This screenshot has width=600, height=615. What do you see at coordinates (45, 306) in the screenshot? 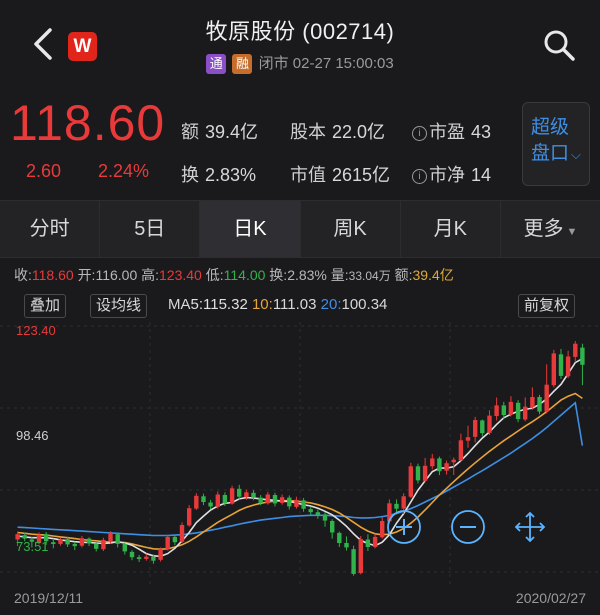
I see `overlay-button: 叠加` at bounding box center [45, 306].